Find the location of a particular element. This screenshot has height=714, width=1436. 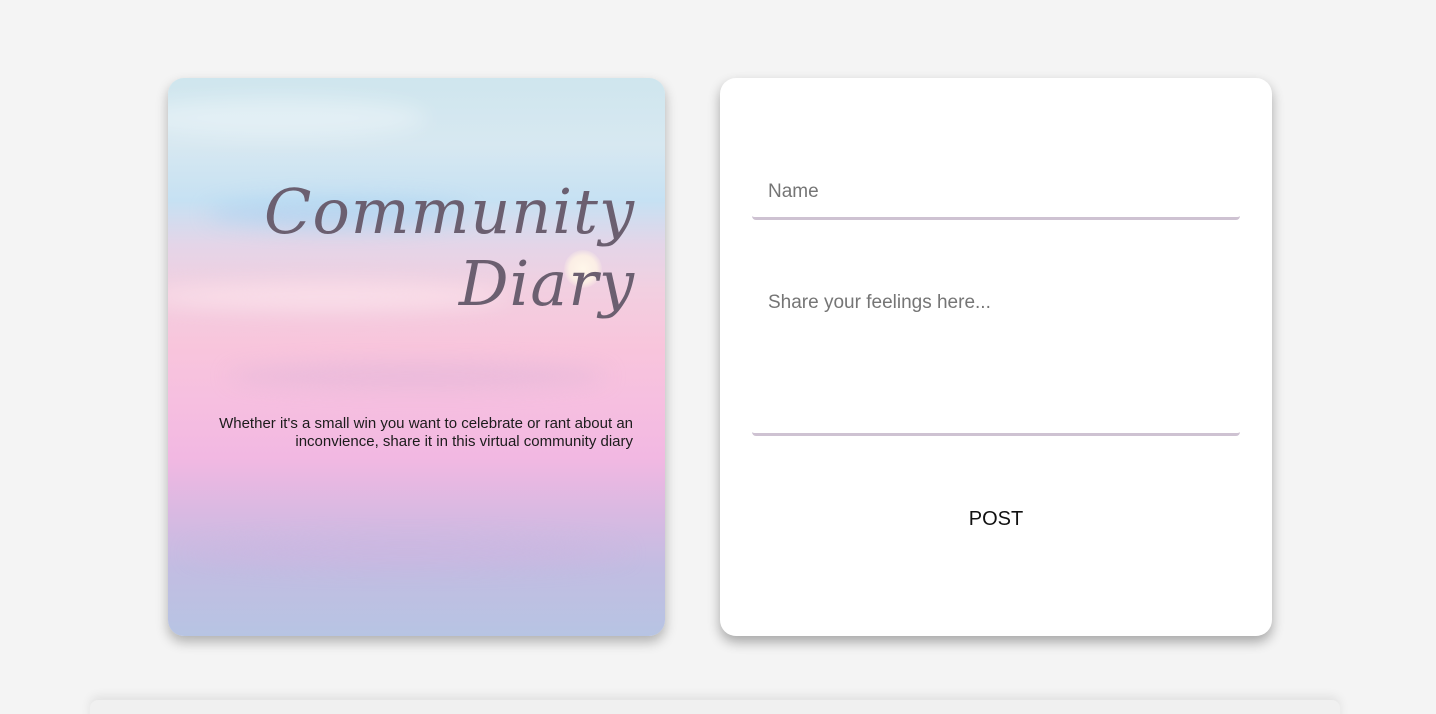

footer-panel is located at coordinates (715, 707).